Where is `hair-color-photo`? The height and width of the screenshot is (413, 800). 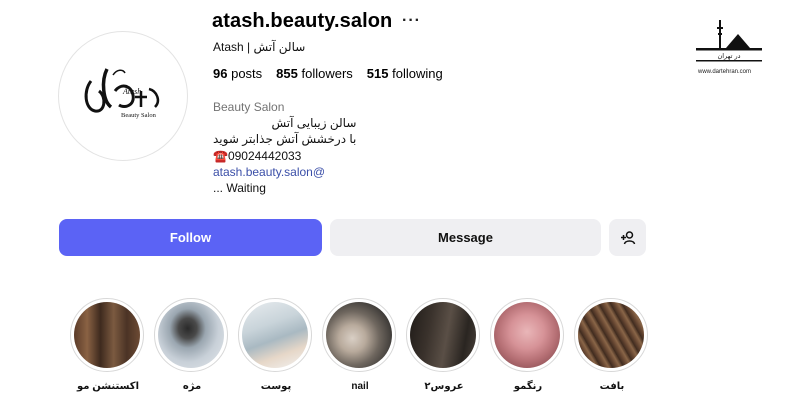
hair-color-photo is located at coordinates (527, 335).